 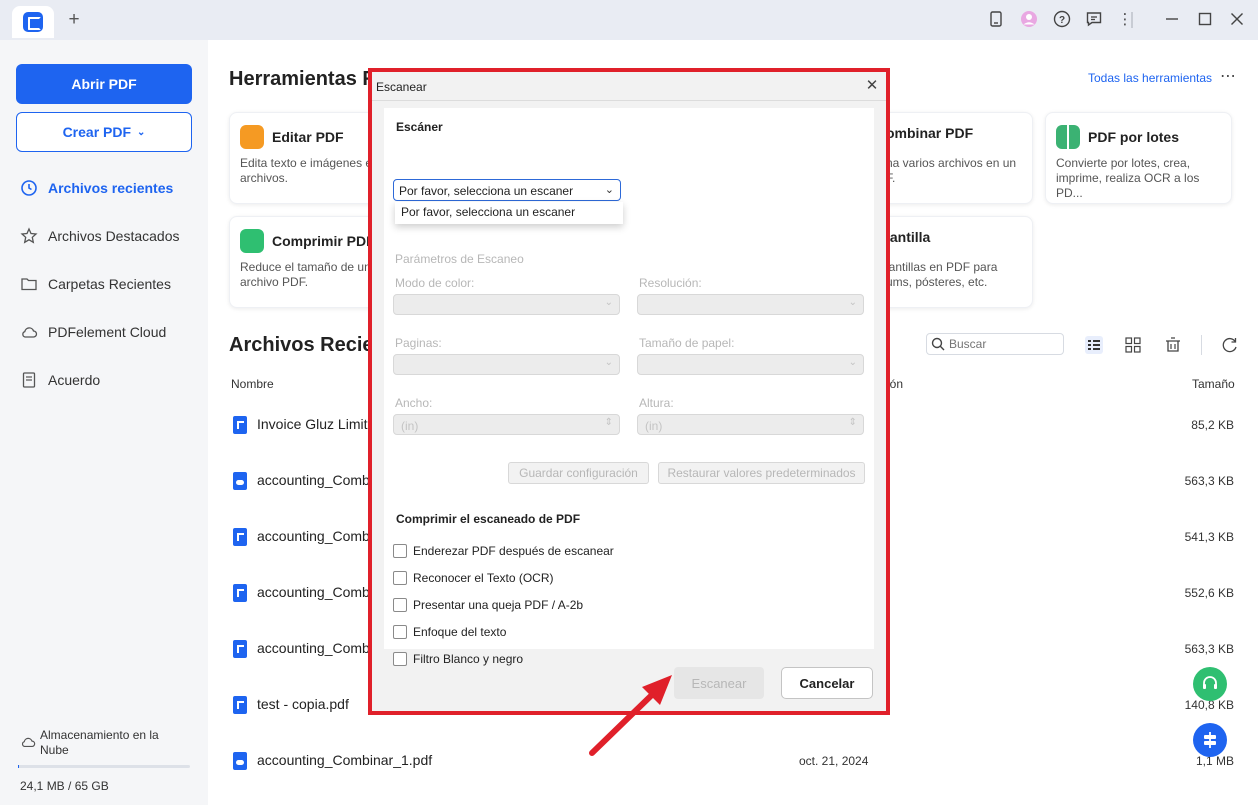 What do you see at coordinates (908, 237) in the screenshot?
I see `card-title: lantilla` at bounding box center [908, 237].